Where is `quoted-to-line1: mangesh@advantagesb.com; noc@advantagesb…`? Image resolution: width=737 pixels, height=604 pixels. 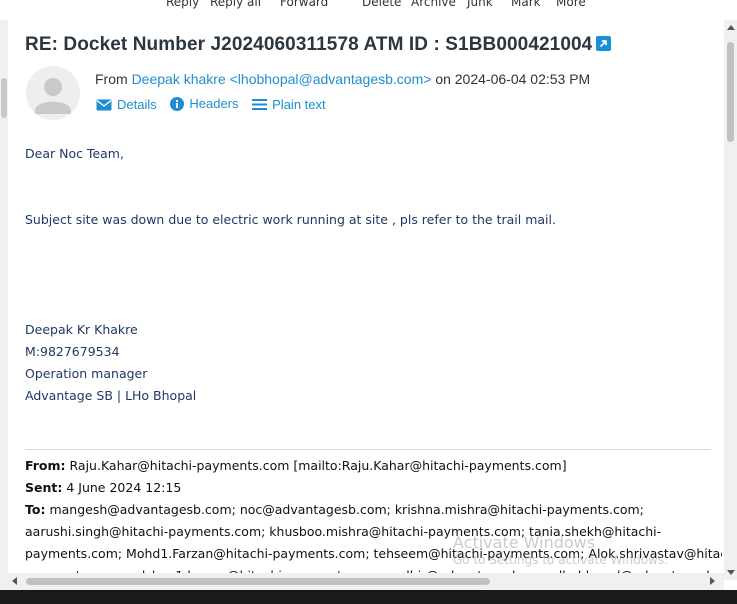
quoted-to-line1: mangesh@advantagesb.com; noc@advantagesb… is located at coordinates (346, 509).